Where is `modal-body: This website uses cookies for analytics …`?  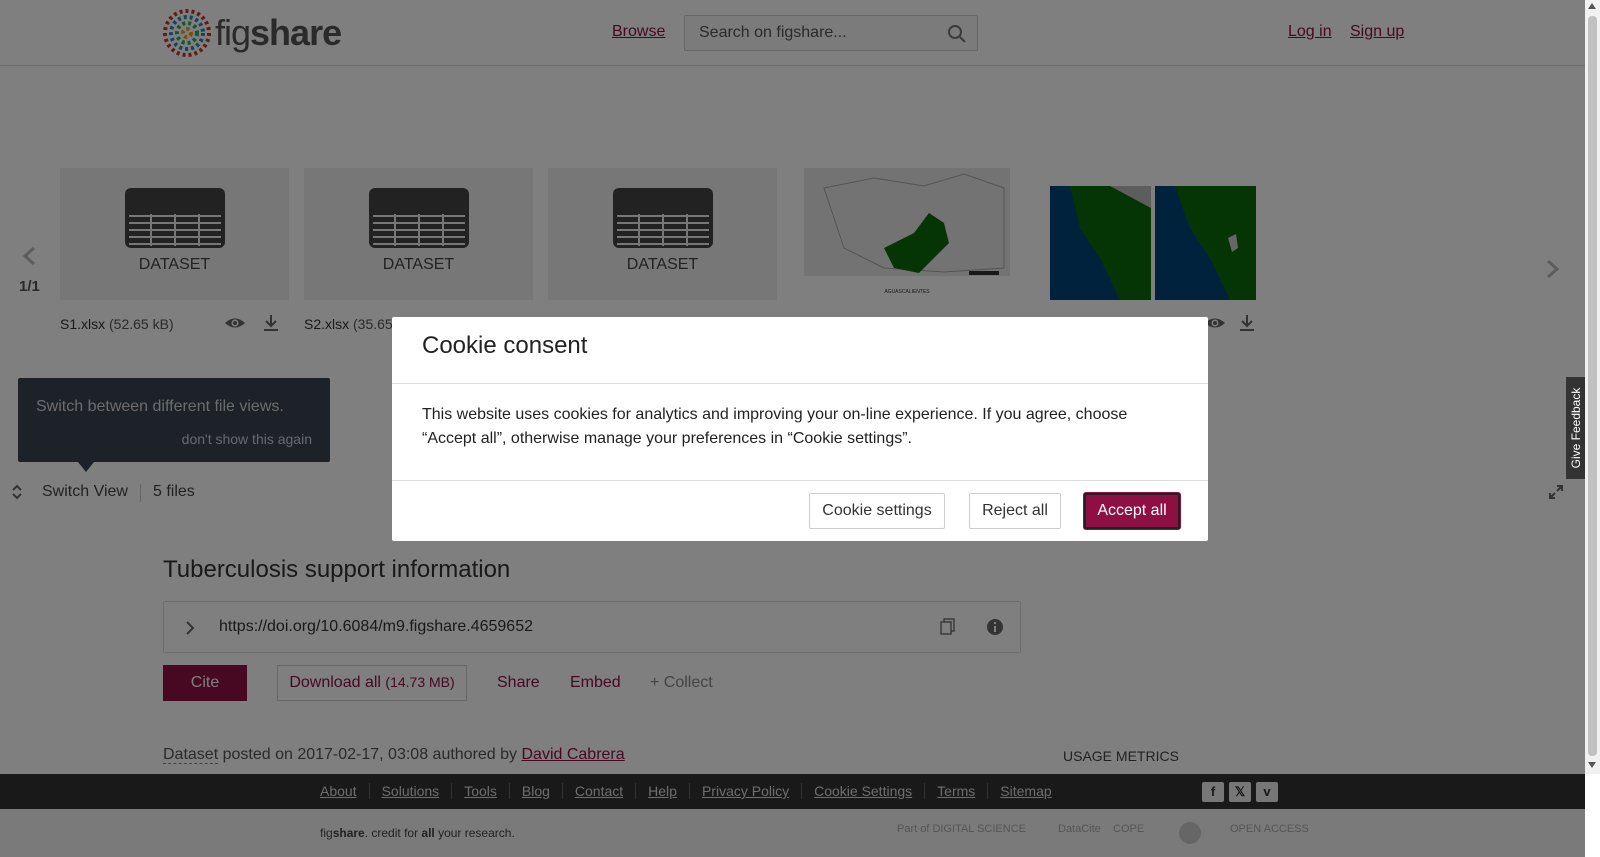 modal-body: This website uses cookies for analytics … is located at coordinates (775, 426).